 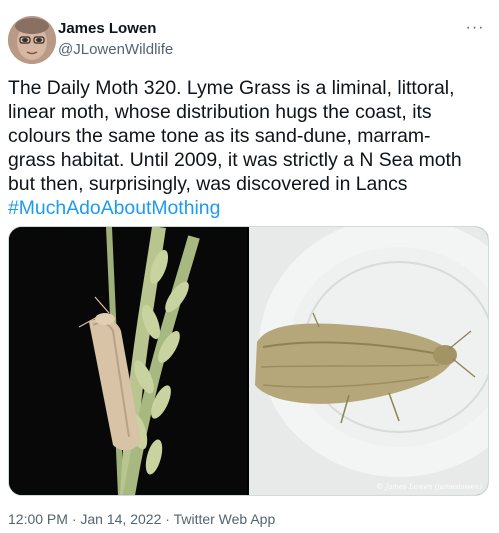 I want to click on tweet-time: 12:00 PM, so click(x=38, y=519).